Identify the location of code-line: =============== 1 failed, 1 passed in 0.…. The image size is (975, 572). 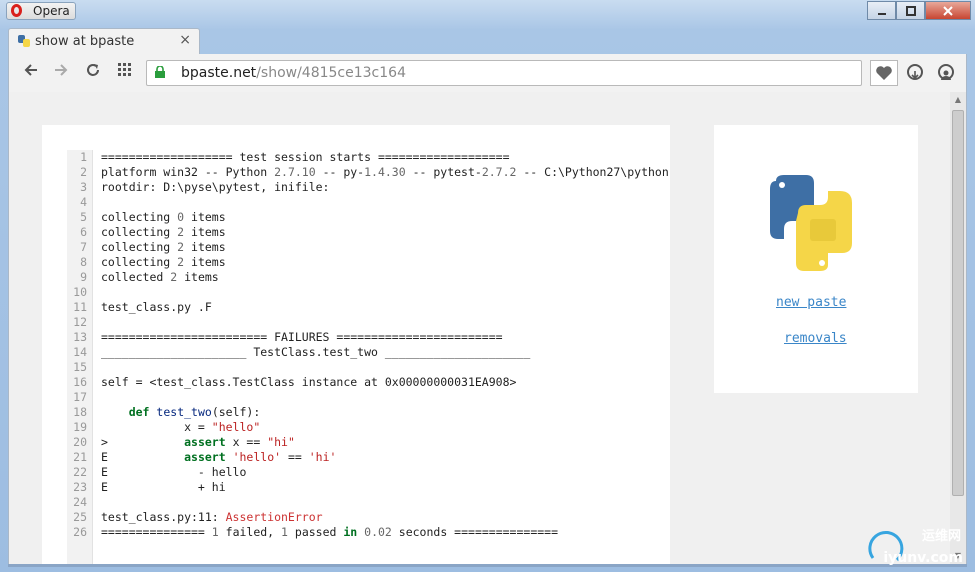
(330, 532).